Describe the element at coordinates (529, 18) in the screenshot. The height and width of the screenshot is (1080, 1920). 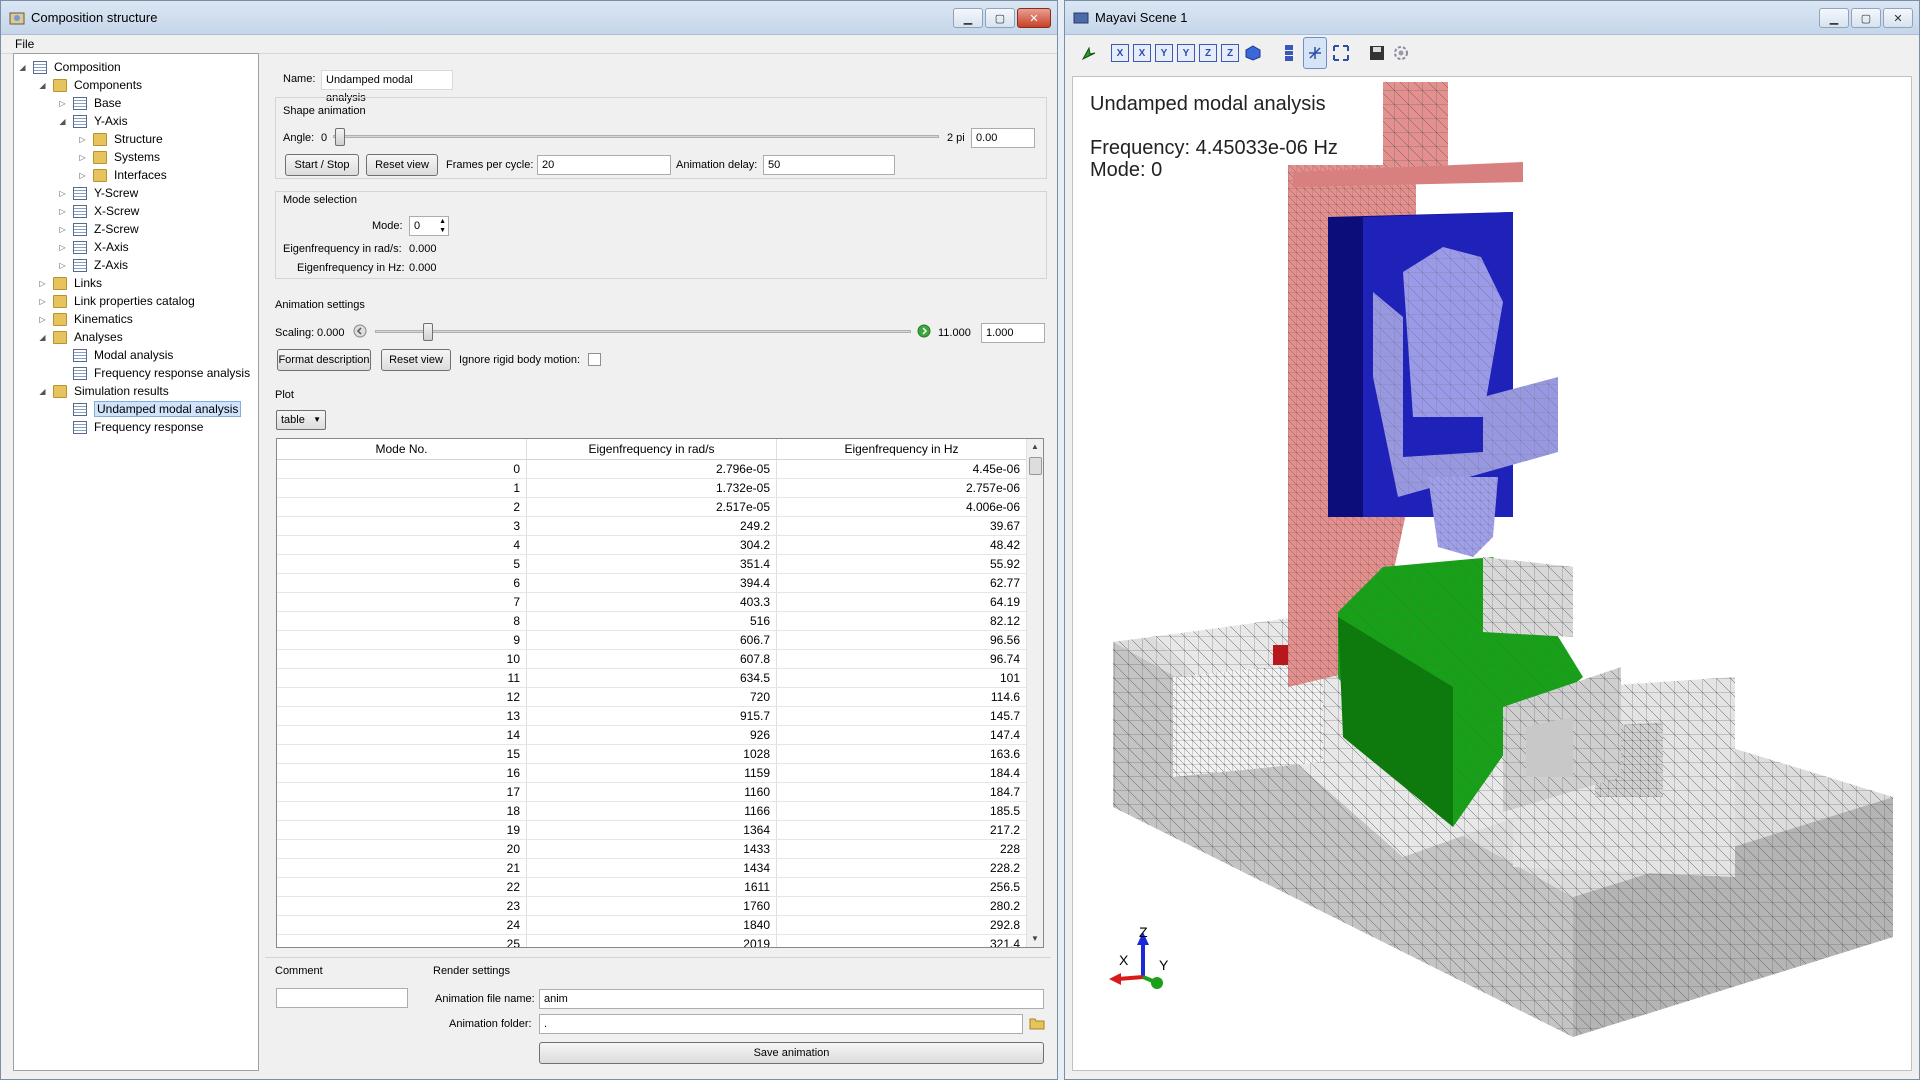
I see `title-bar: Composition structure ▁ ▢ ✕` at that location.